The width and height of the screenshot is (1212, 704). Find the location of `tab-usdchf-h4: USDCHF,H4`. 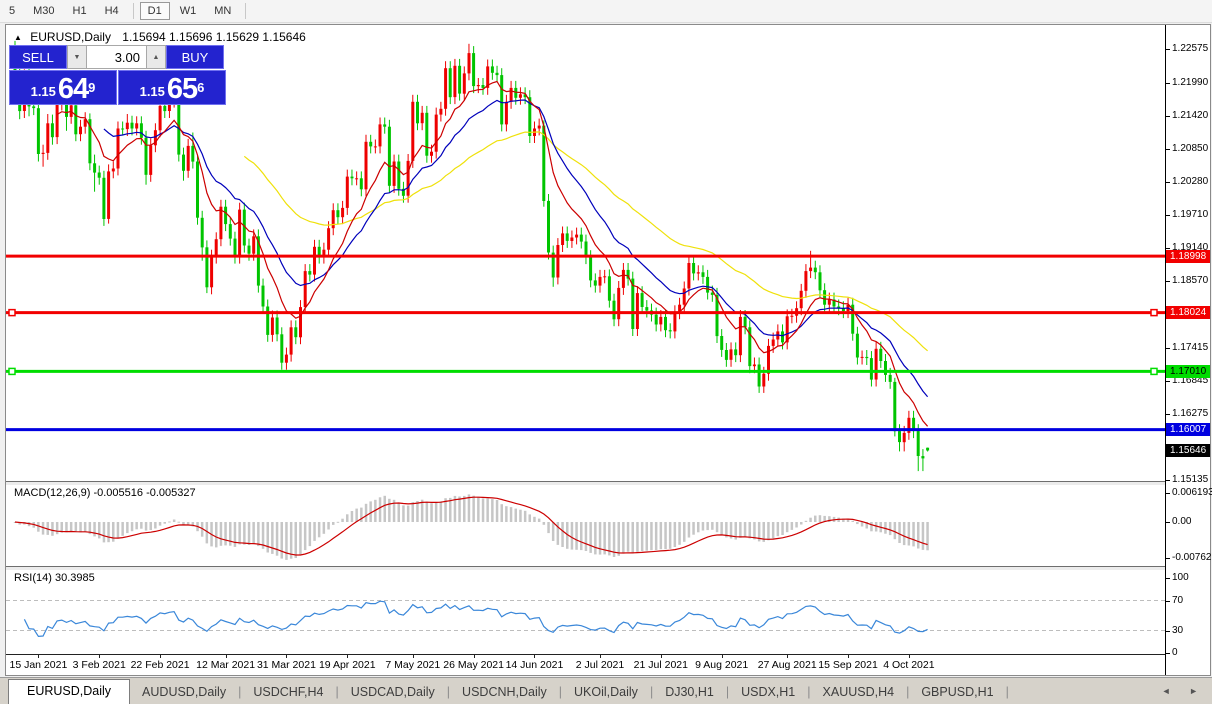

tab-usdchf-h4: USDCHF,H4 is located at coordinates (288, 692).